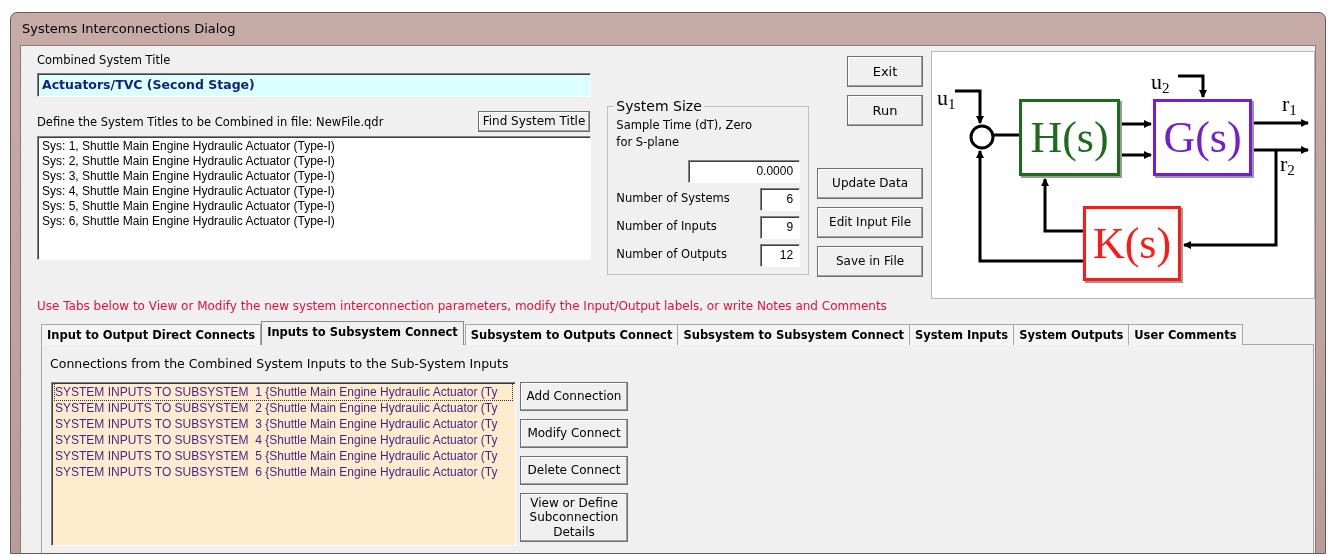 The height and width of the screenshot is (556, 1328). I want to click on connections-listbox, so click(283, 463).